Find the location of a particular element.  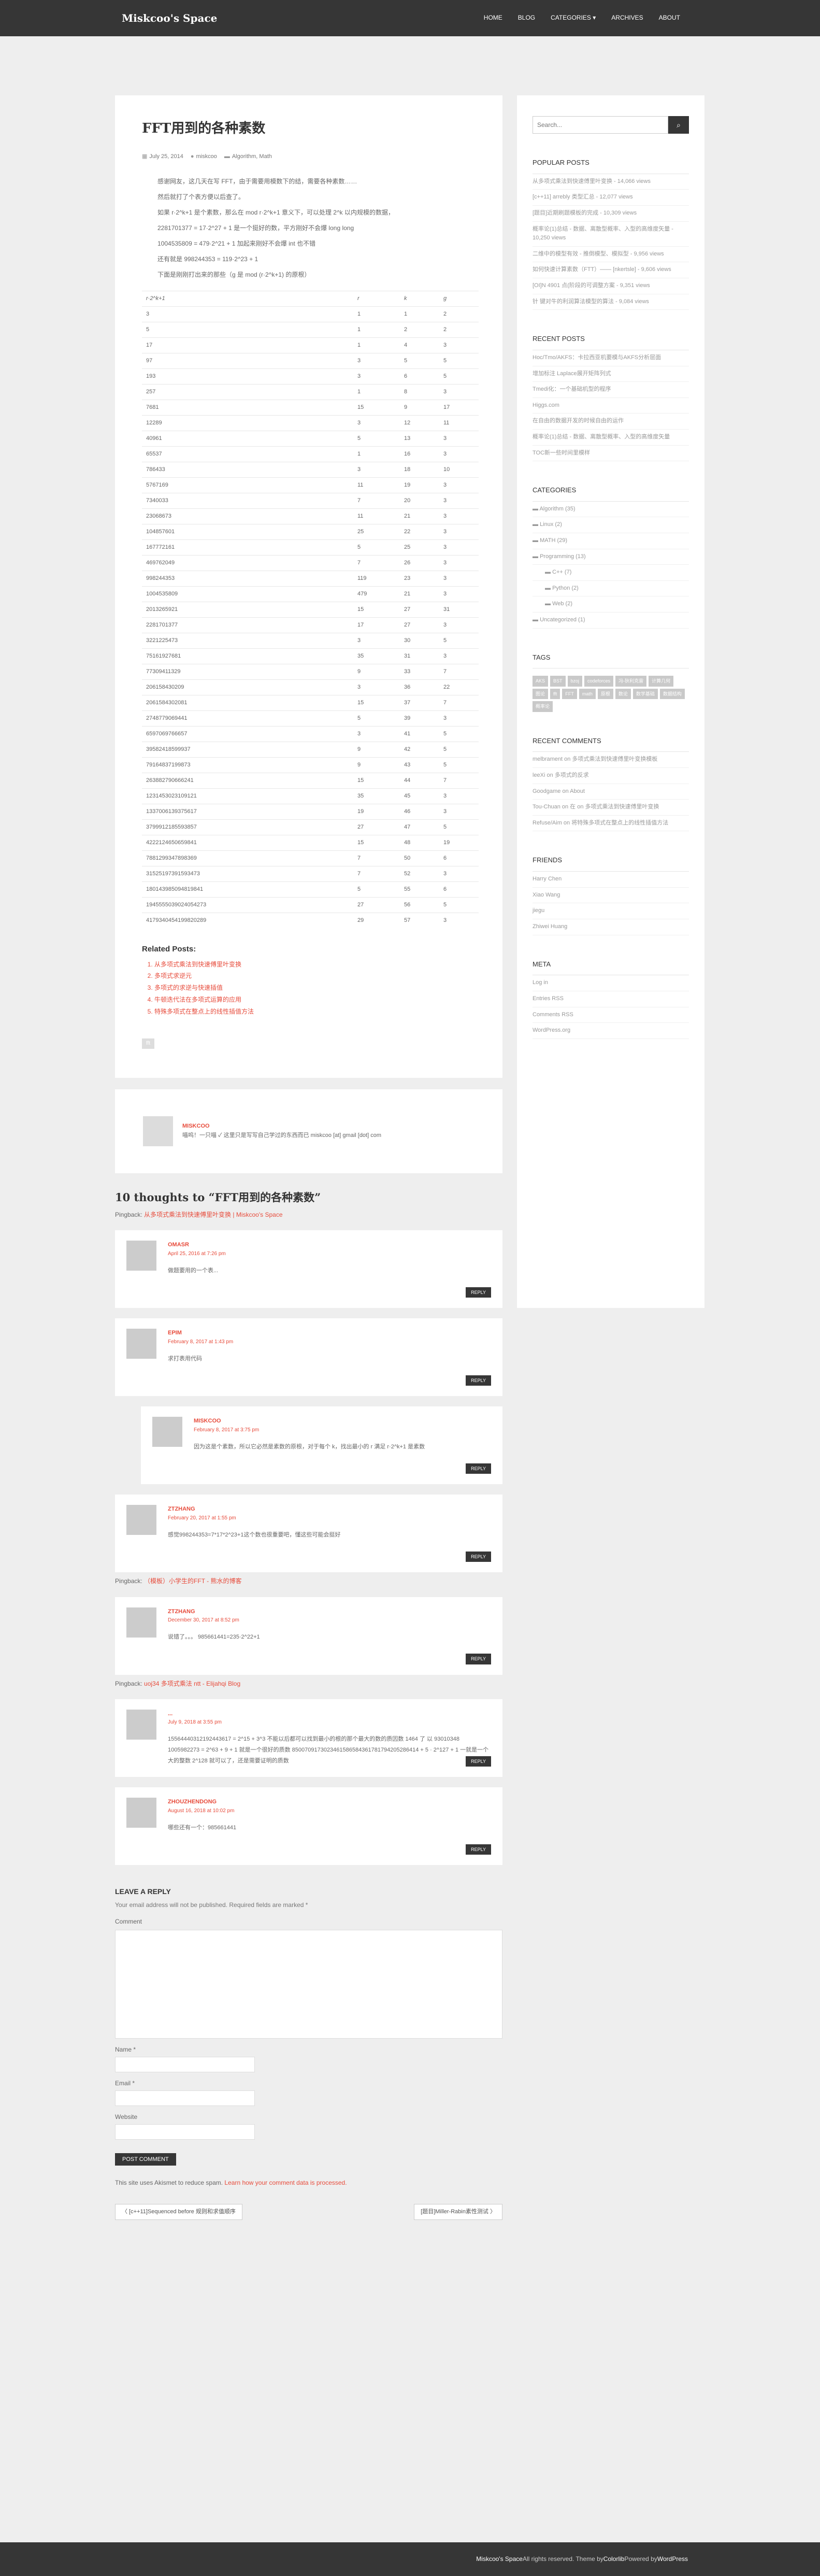

recent-comment-item: Goodgame on About is located at coordinates (611, 792).